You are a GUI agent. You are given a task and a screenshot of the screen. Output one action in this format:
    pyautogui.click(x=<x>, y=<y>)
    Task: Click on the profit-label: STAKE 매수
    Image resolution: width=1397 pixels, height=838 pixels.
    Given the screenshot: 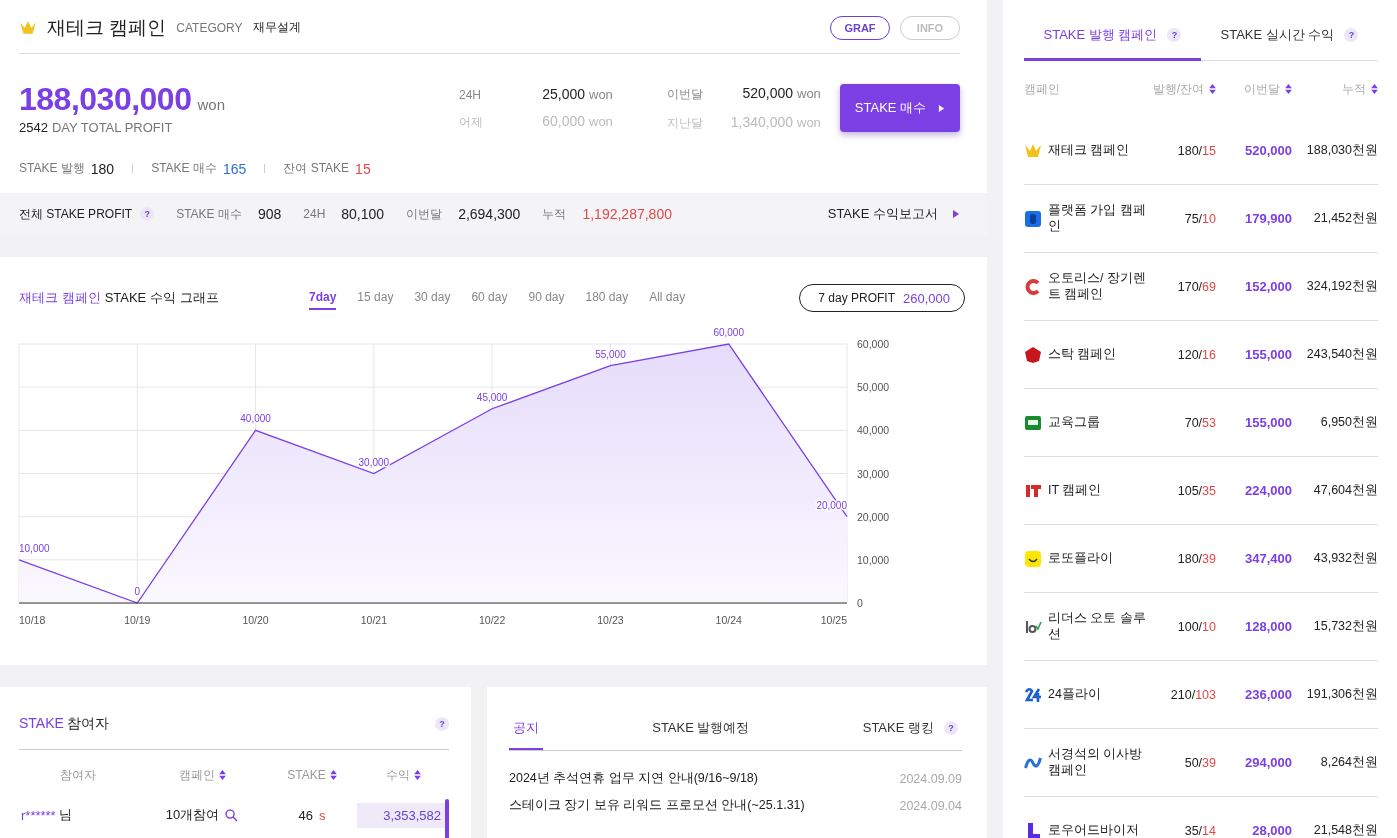 What is the action you would take?
    pyautogui.click(x=209, y=214)
    